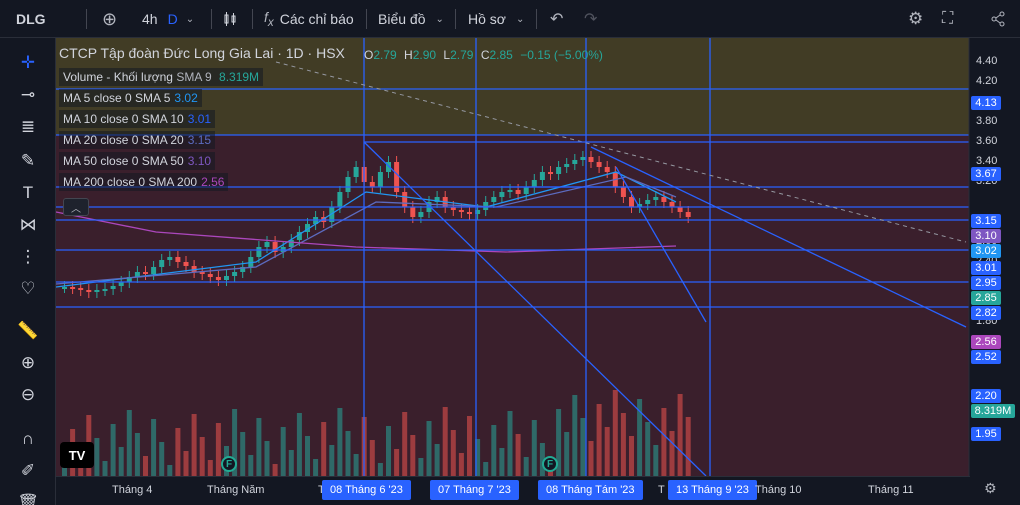 Image resolution: width=1020 pixels, height=505 pixels. Describe the element at coordinates (161, 77) in the screenshot. I see `legend-volume: Volume - Khối lượng SMA 9 8.319M` at that location.